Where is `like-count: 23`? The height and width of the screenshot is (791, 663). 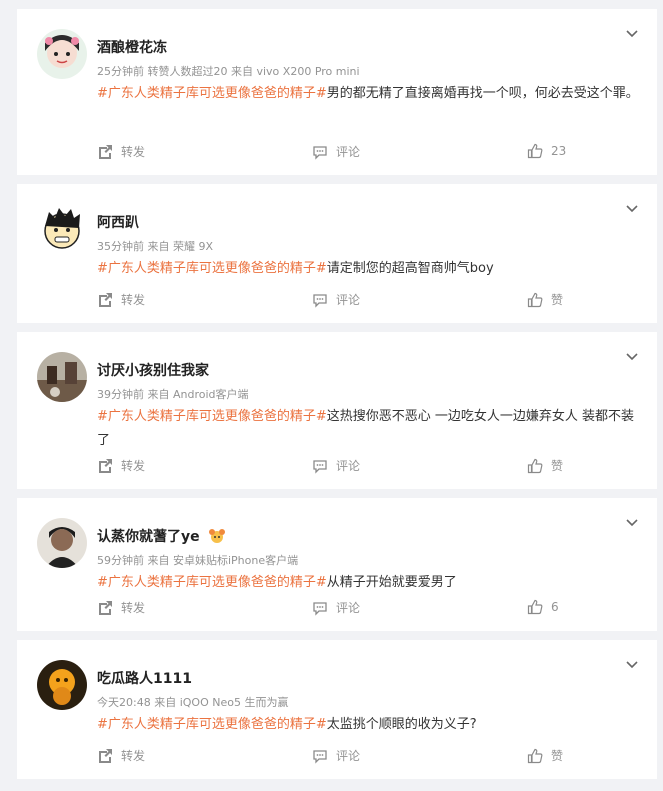
like-count: 23 is located at coordinates (559, 151).